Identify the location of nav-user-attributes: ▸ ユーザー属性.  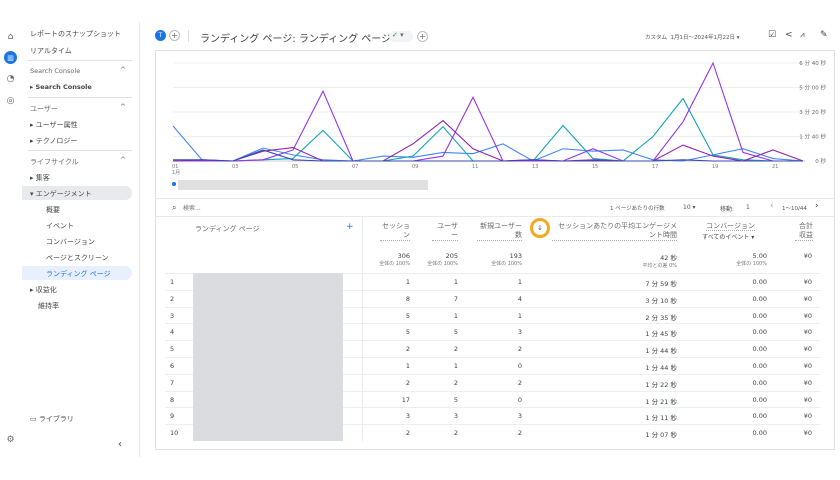
(54, 125).